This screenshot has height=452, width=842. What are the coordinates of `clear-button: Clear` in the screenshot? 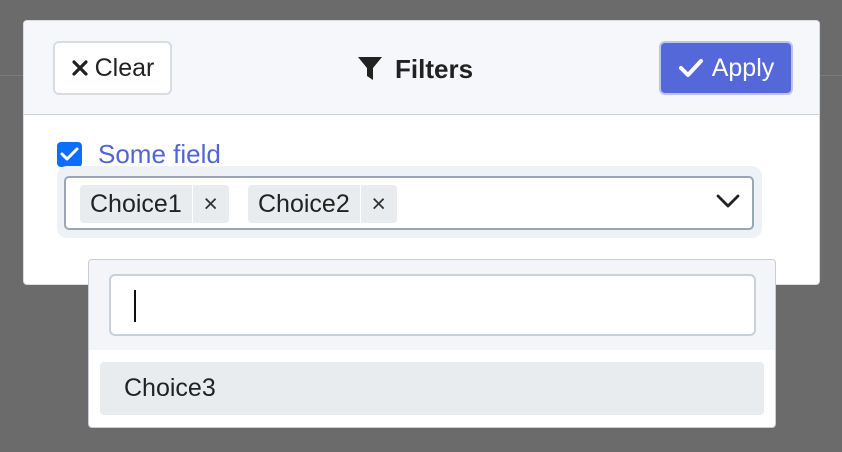 It's located at (112, 68).